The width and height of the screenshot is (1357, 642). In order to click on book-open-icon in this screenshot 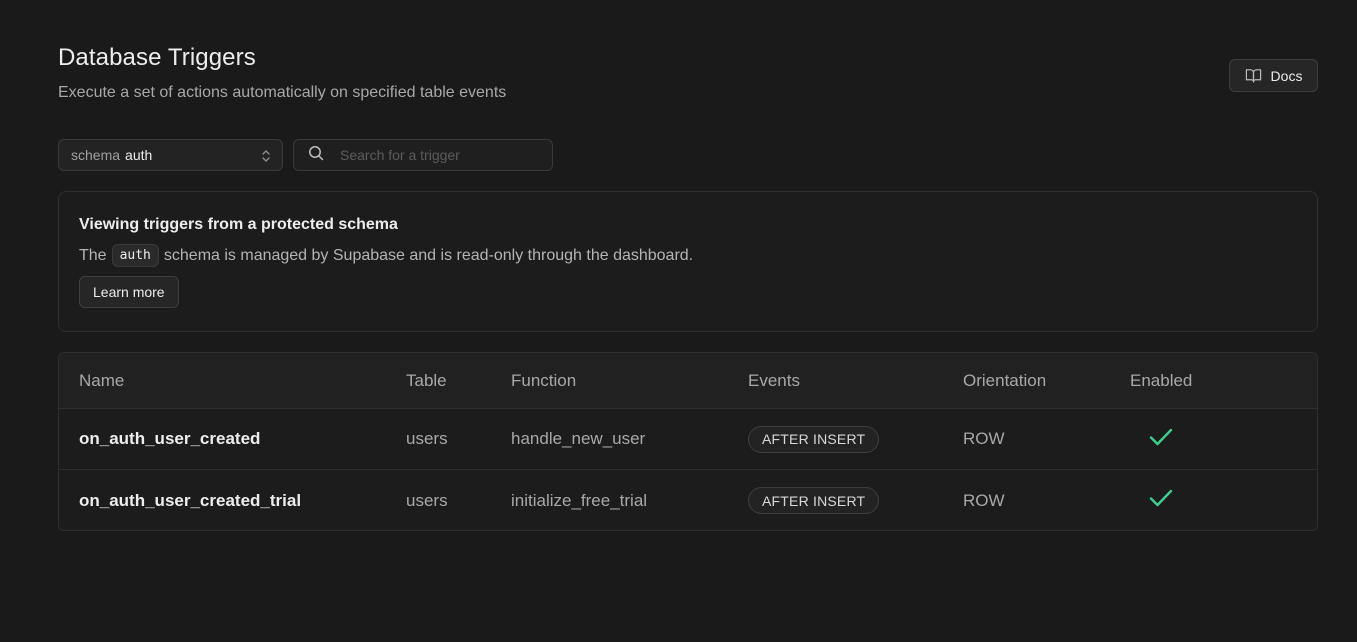, I will do `click(1253, 75)`.